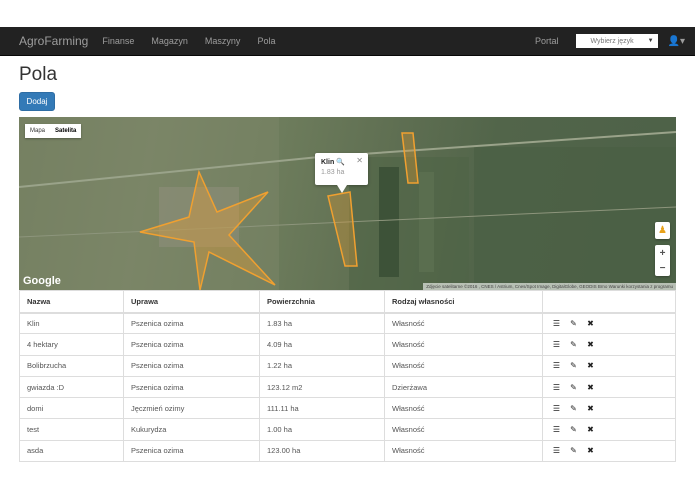  What do you see at coordinates (322, 386) in the screenshot?
I see `cell-powierzchnia: 123.12 m2` at bounding box center [322, 386].